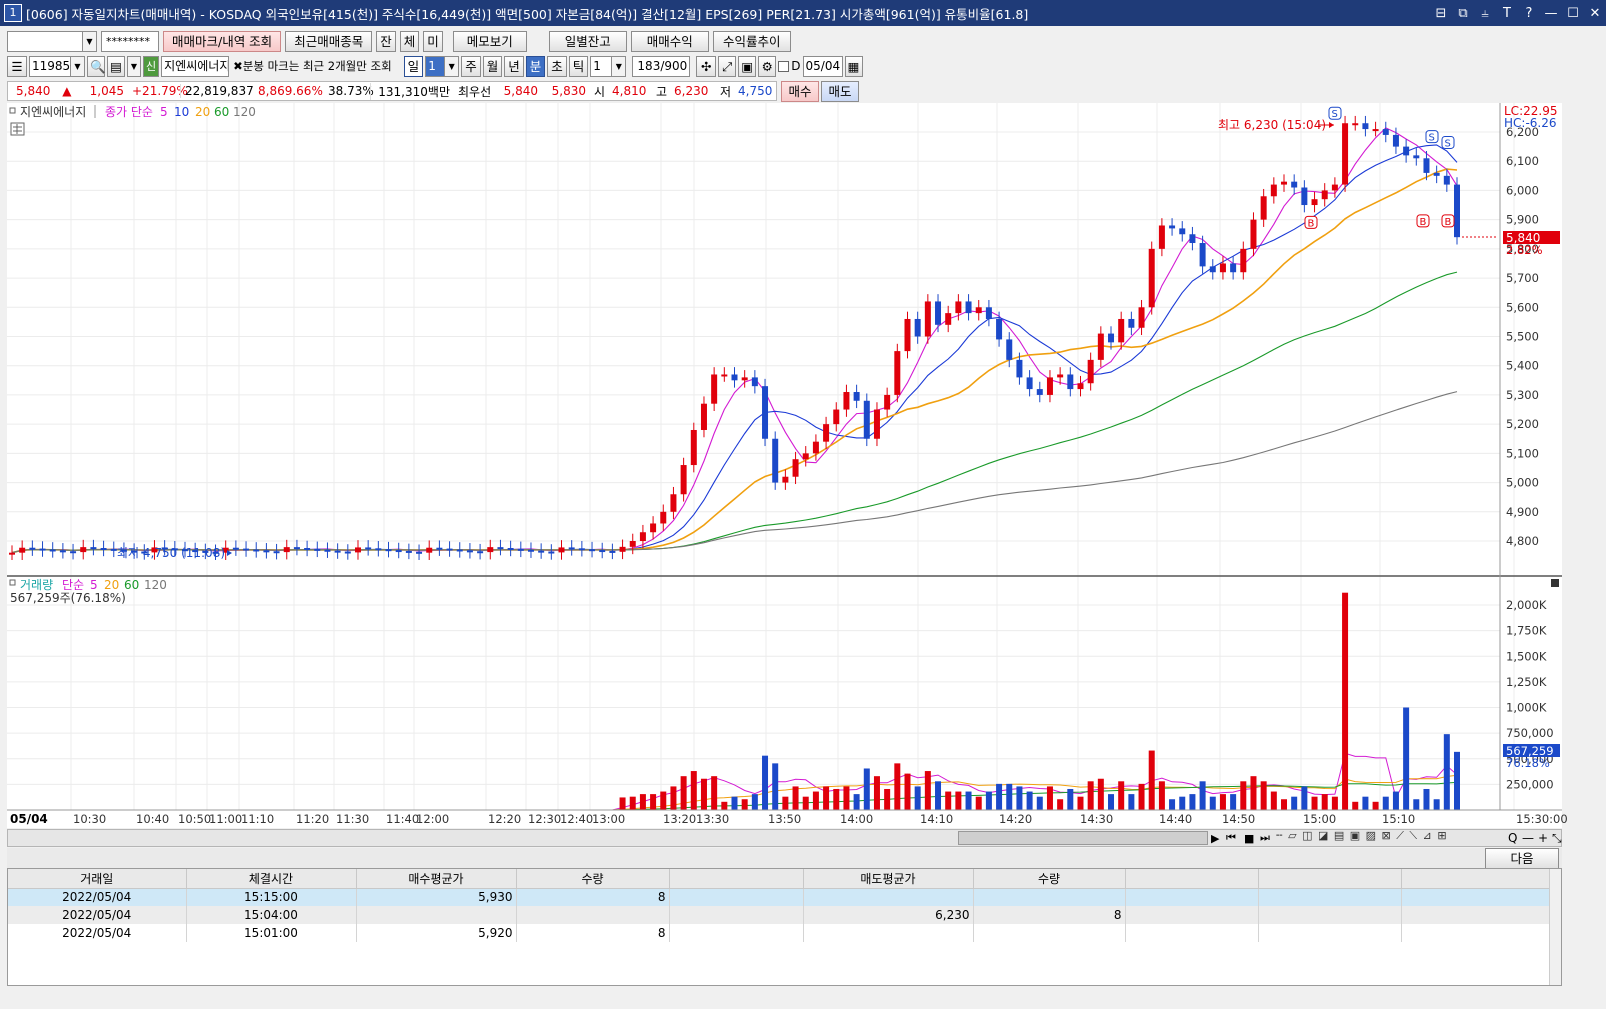  Describe the element at coordinates (1555, 583) in the screenshot. I see `volume-panel-close-icon` at that location.